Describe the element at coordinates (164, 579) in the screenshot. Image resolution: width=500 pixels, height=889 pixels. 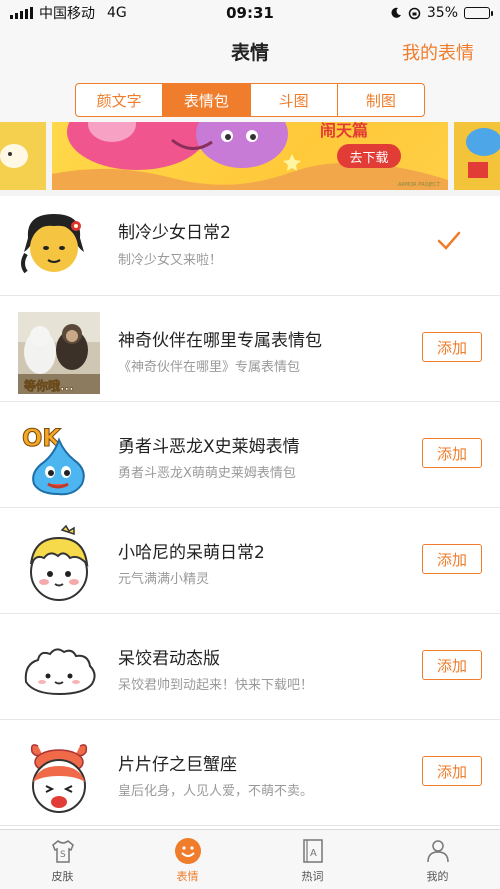
I see `pack-subtitle: 元气满满小精灵` at that location.